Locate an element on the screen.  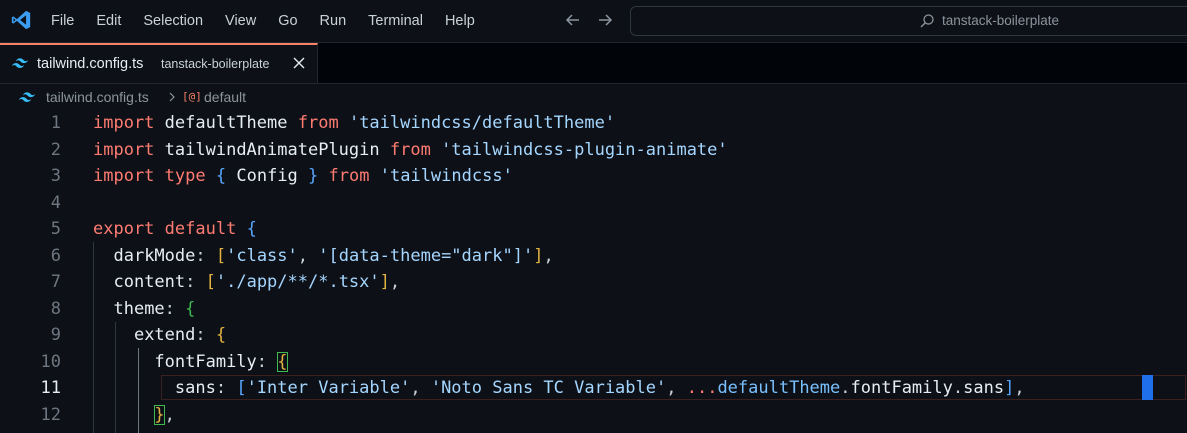
breadcrumb-file: tailwind.config.ts is located at coordinates (97, 97).